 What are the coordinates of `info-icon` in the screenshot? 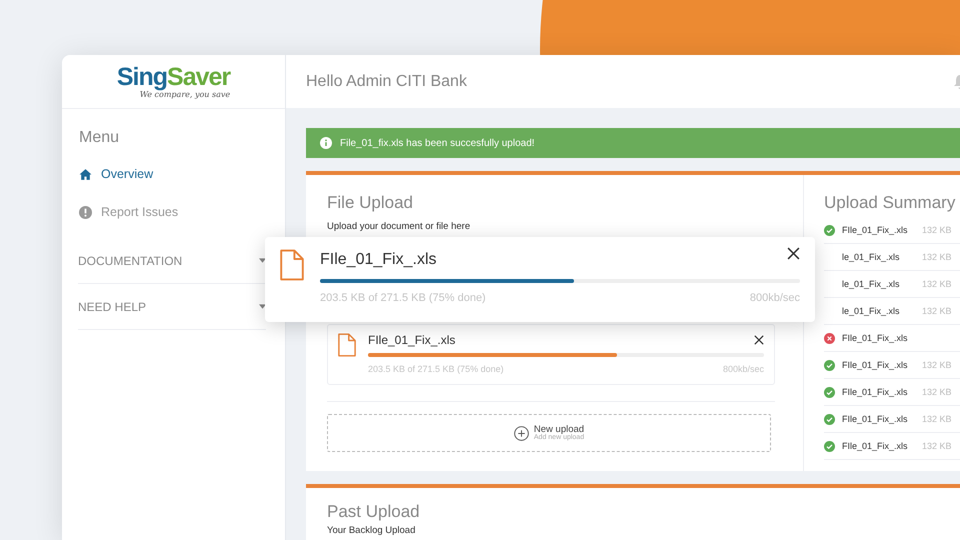 It's located at (326, 143).